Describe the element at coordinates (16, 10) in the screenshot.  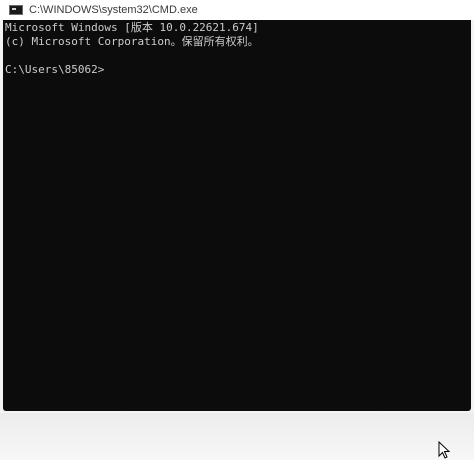
I see `cmd-icon` at that location.